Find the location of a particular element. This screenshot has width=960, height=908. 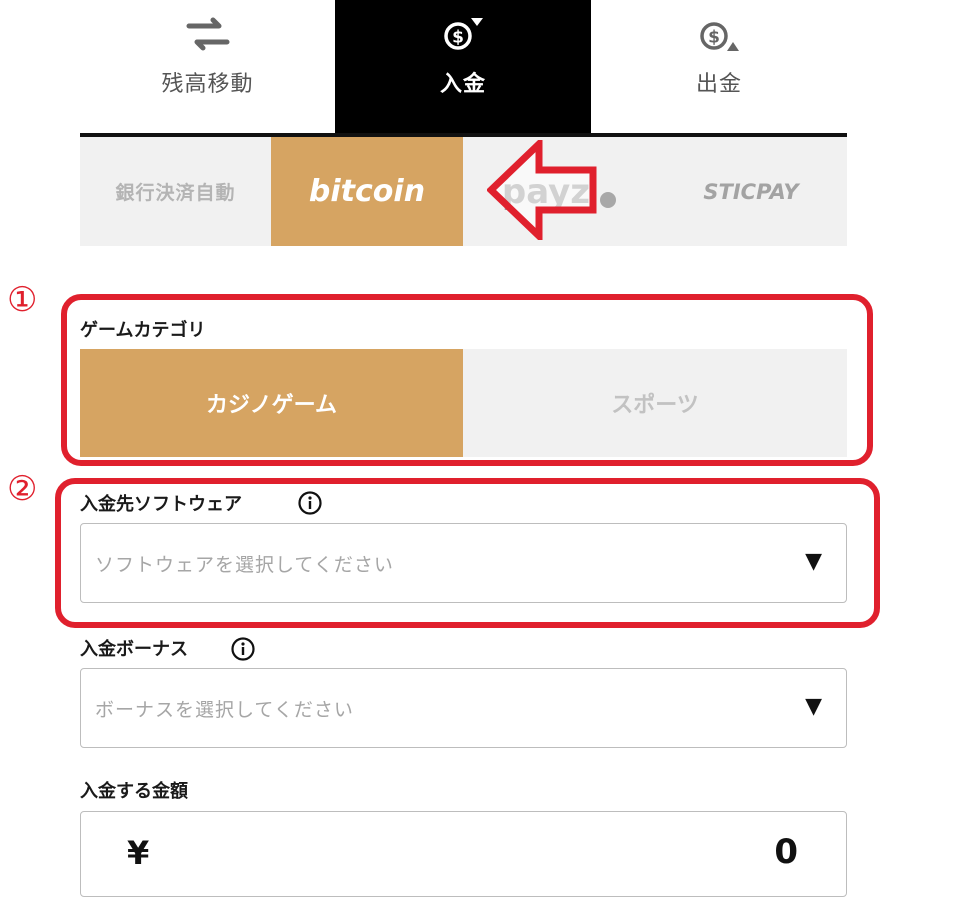

bitcoin-logo: bitcoin is located at coordinates (367, 191).